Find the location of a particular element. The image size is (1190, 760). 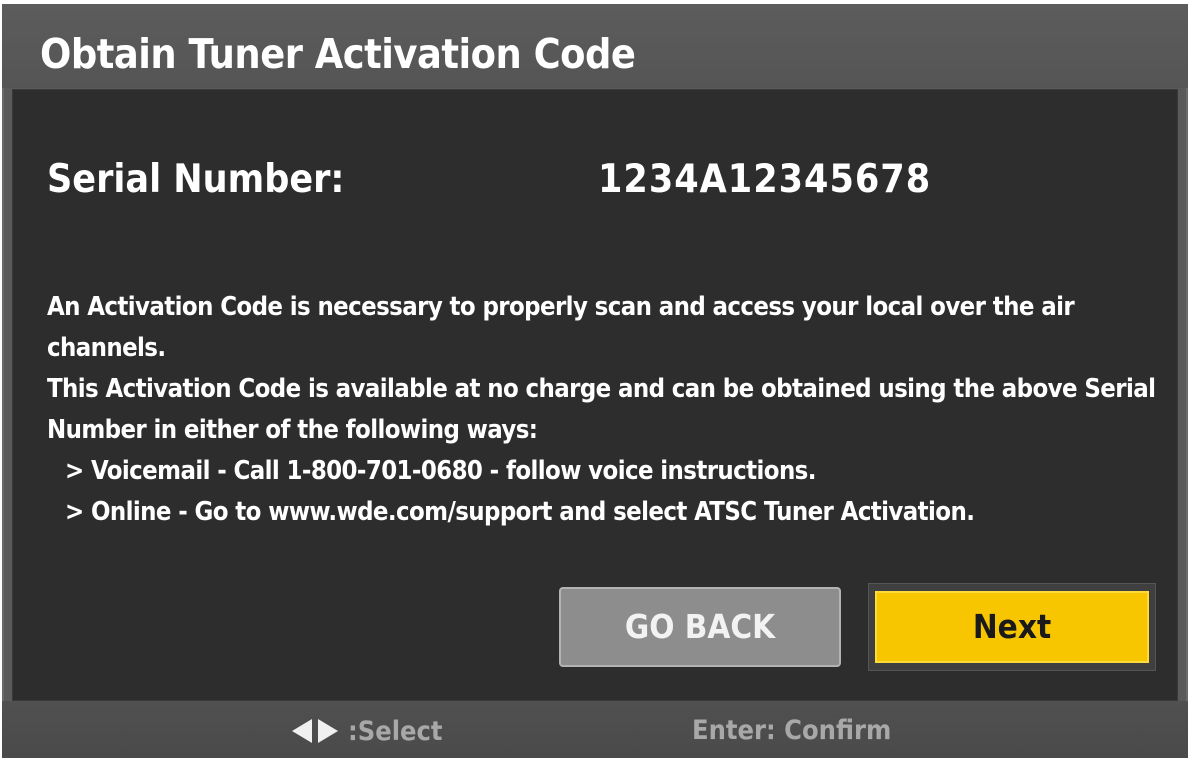

serial-number-value: 1234A12345678 is located at coordinates (765, 179).